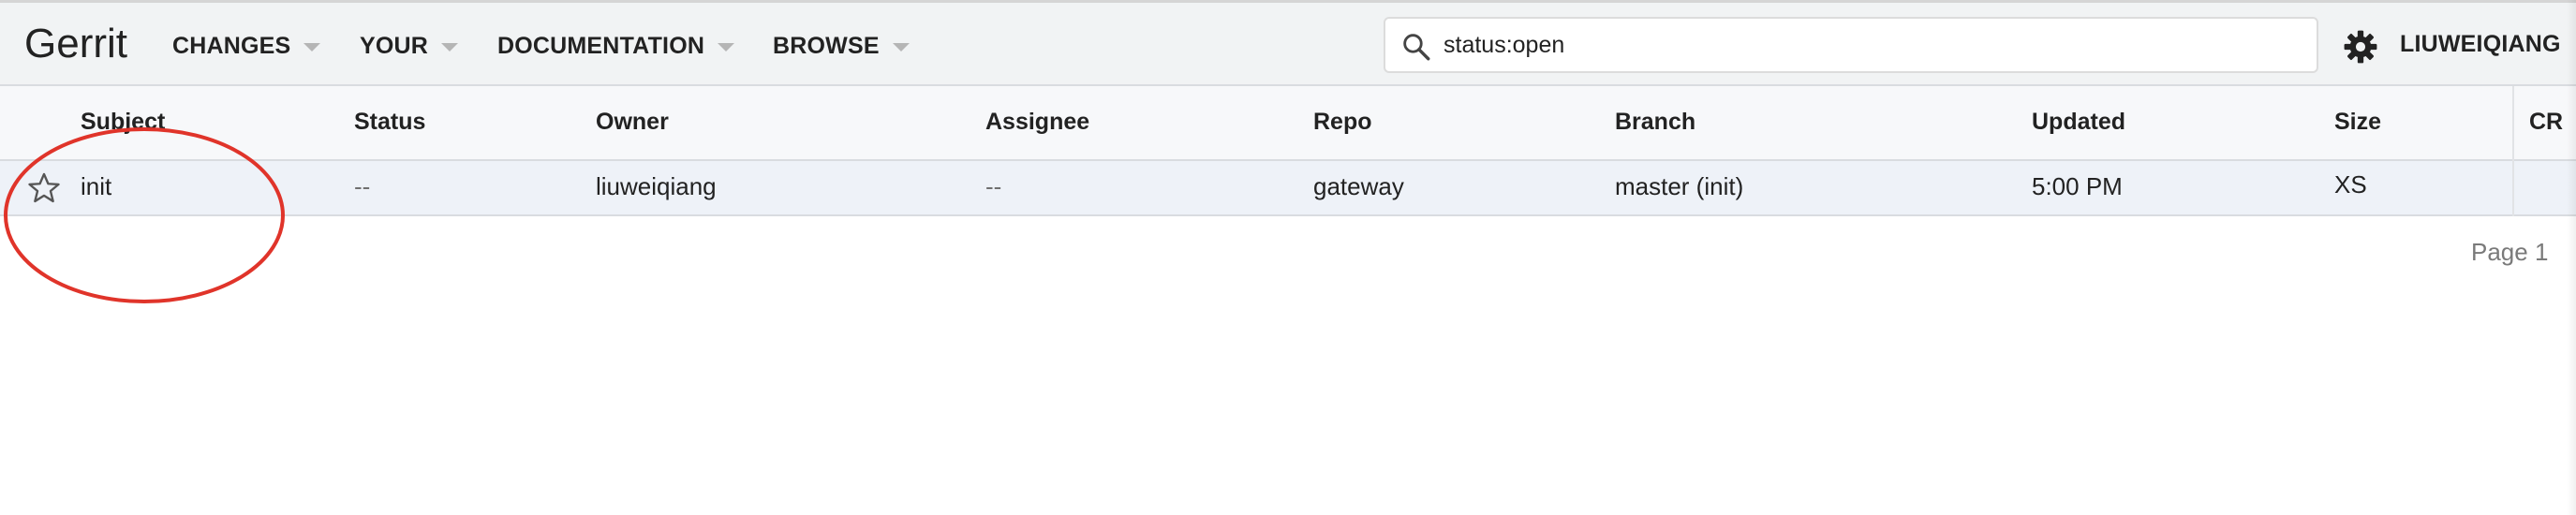  I want to click on column-owner: Owner, so click(632, 122).